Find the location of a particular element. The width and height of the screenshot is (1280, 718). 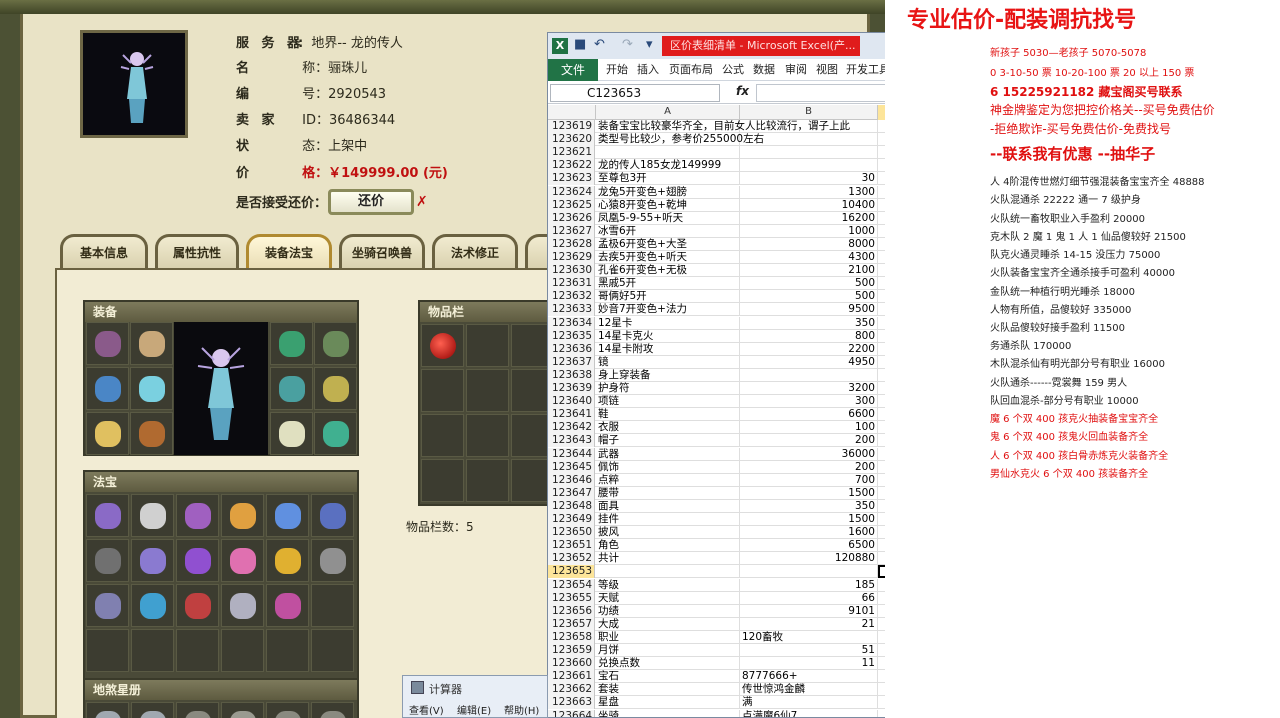

cell-a: 12星卡 is located at coordinates (668, 323).